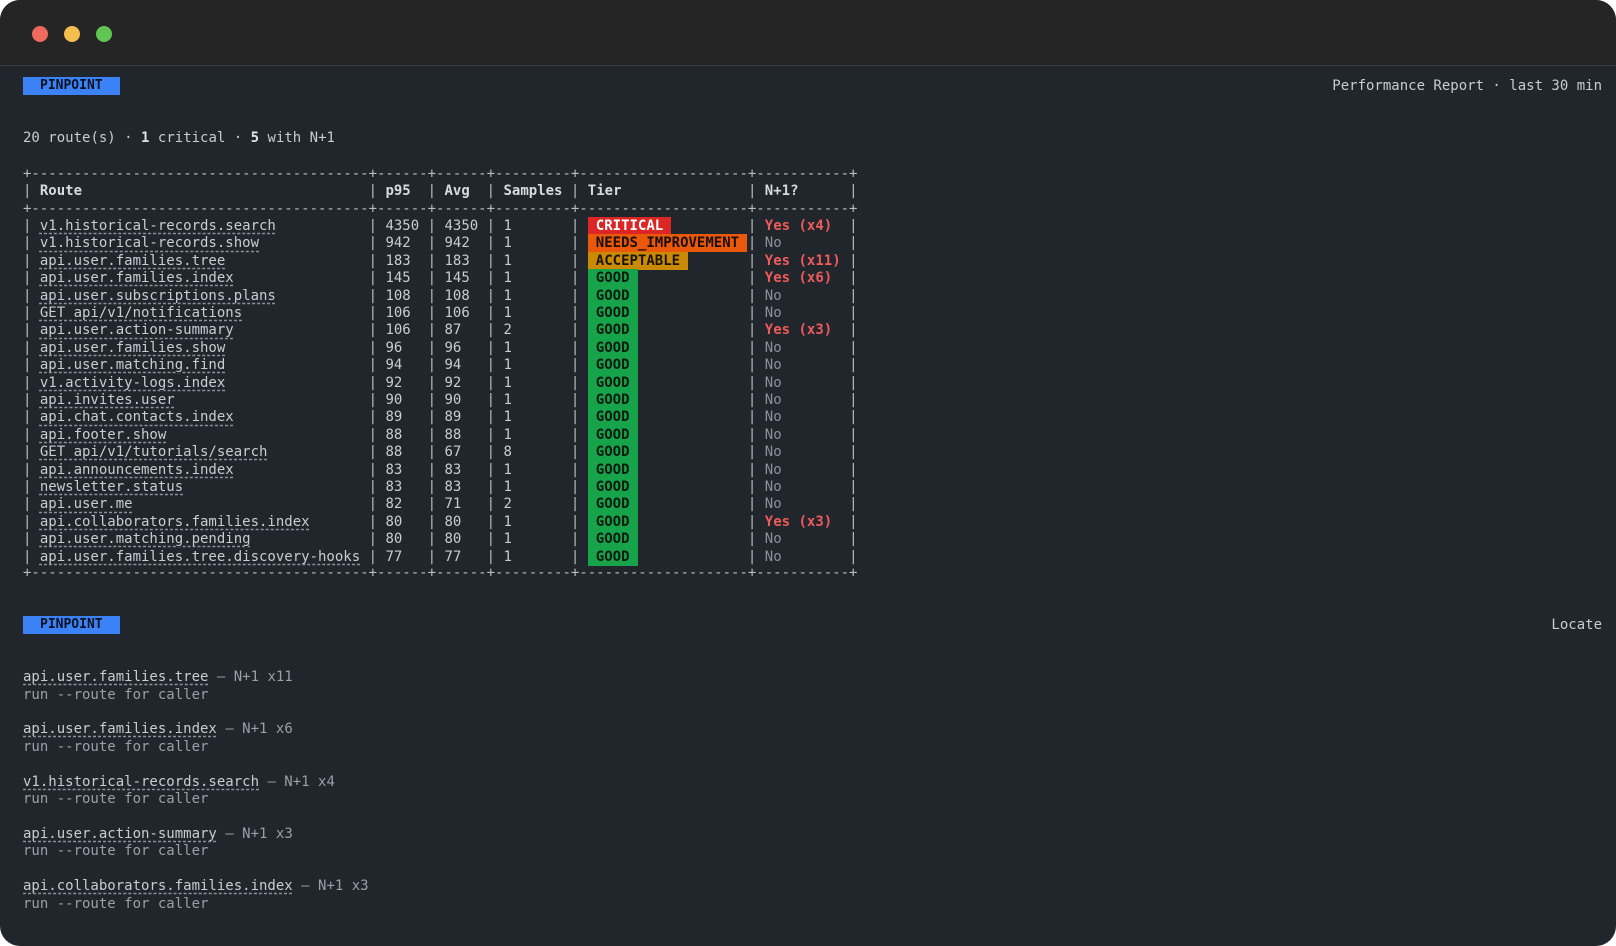 Image resolution: width=1616 pixels, height=946 pixels. Describe the element at coordinates (406, 365) in the screenshot. I see `cell-p95: 94` at that location.